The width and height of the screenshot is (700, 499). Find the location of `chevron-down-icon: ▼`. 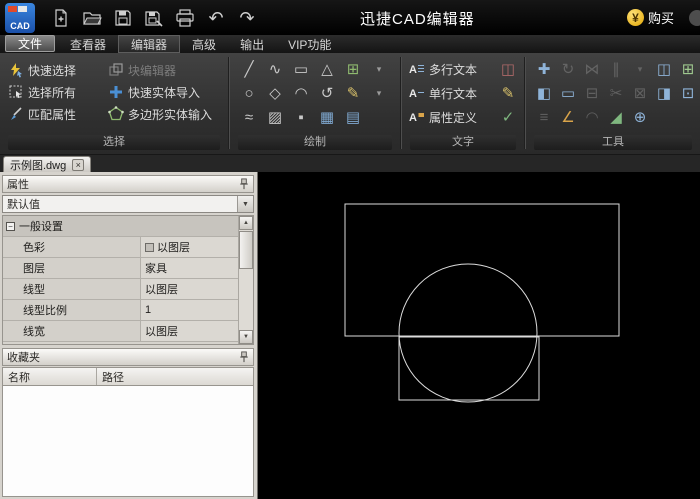

chevron-down-icon: ▼ is located at coordinates (245, 204).